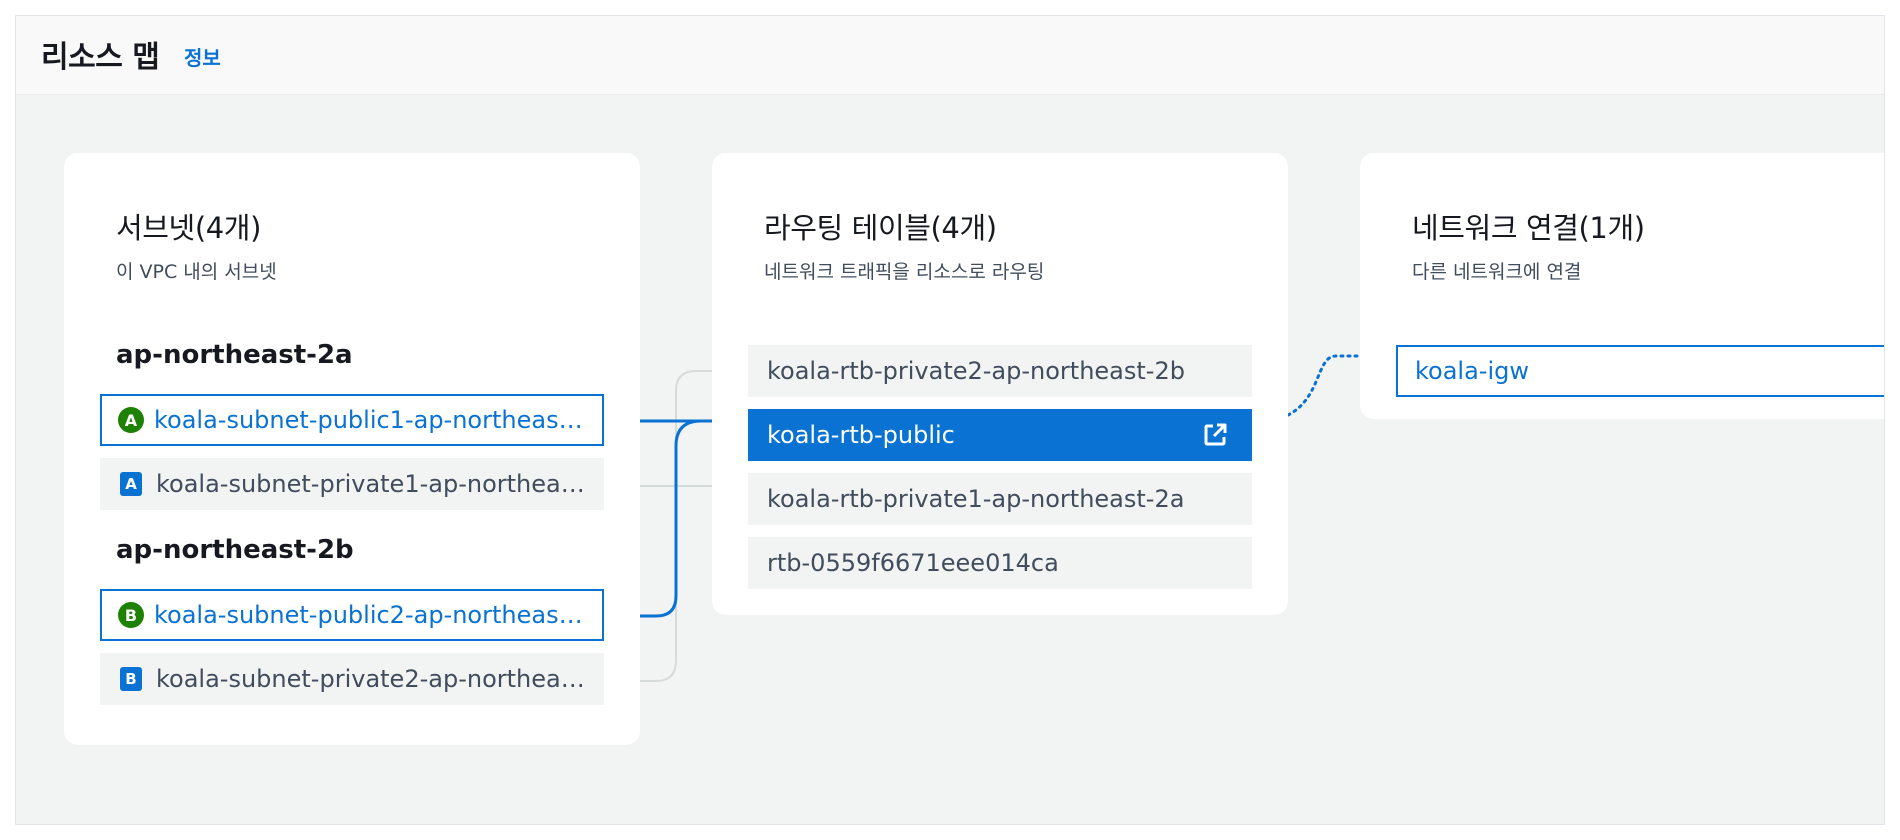 This screenshot has height=840, width=1900. What do you see at coordinates (235, 550) in the screenshot?
I see `zone-name: ap-northeast-2b` at bounding box center [235, 550].